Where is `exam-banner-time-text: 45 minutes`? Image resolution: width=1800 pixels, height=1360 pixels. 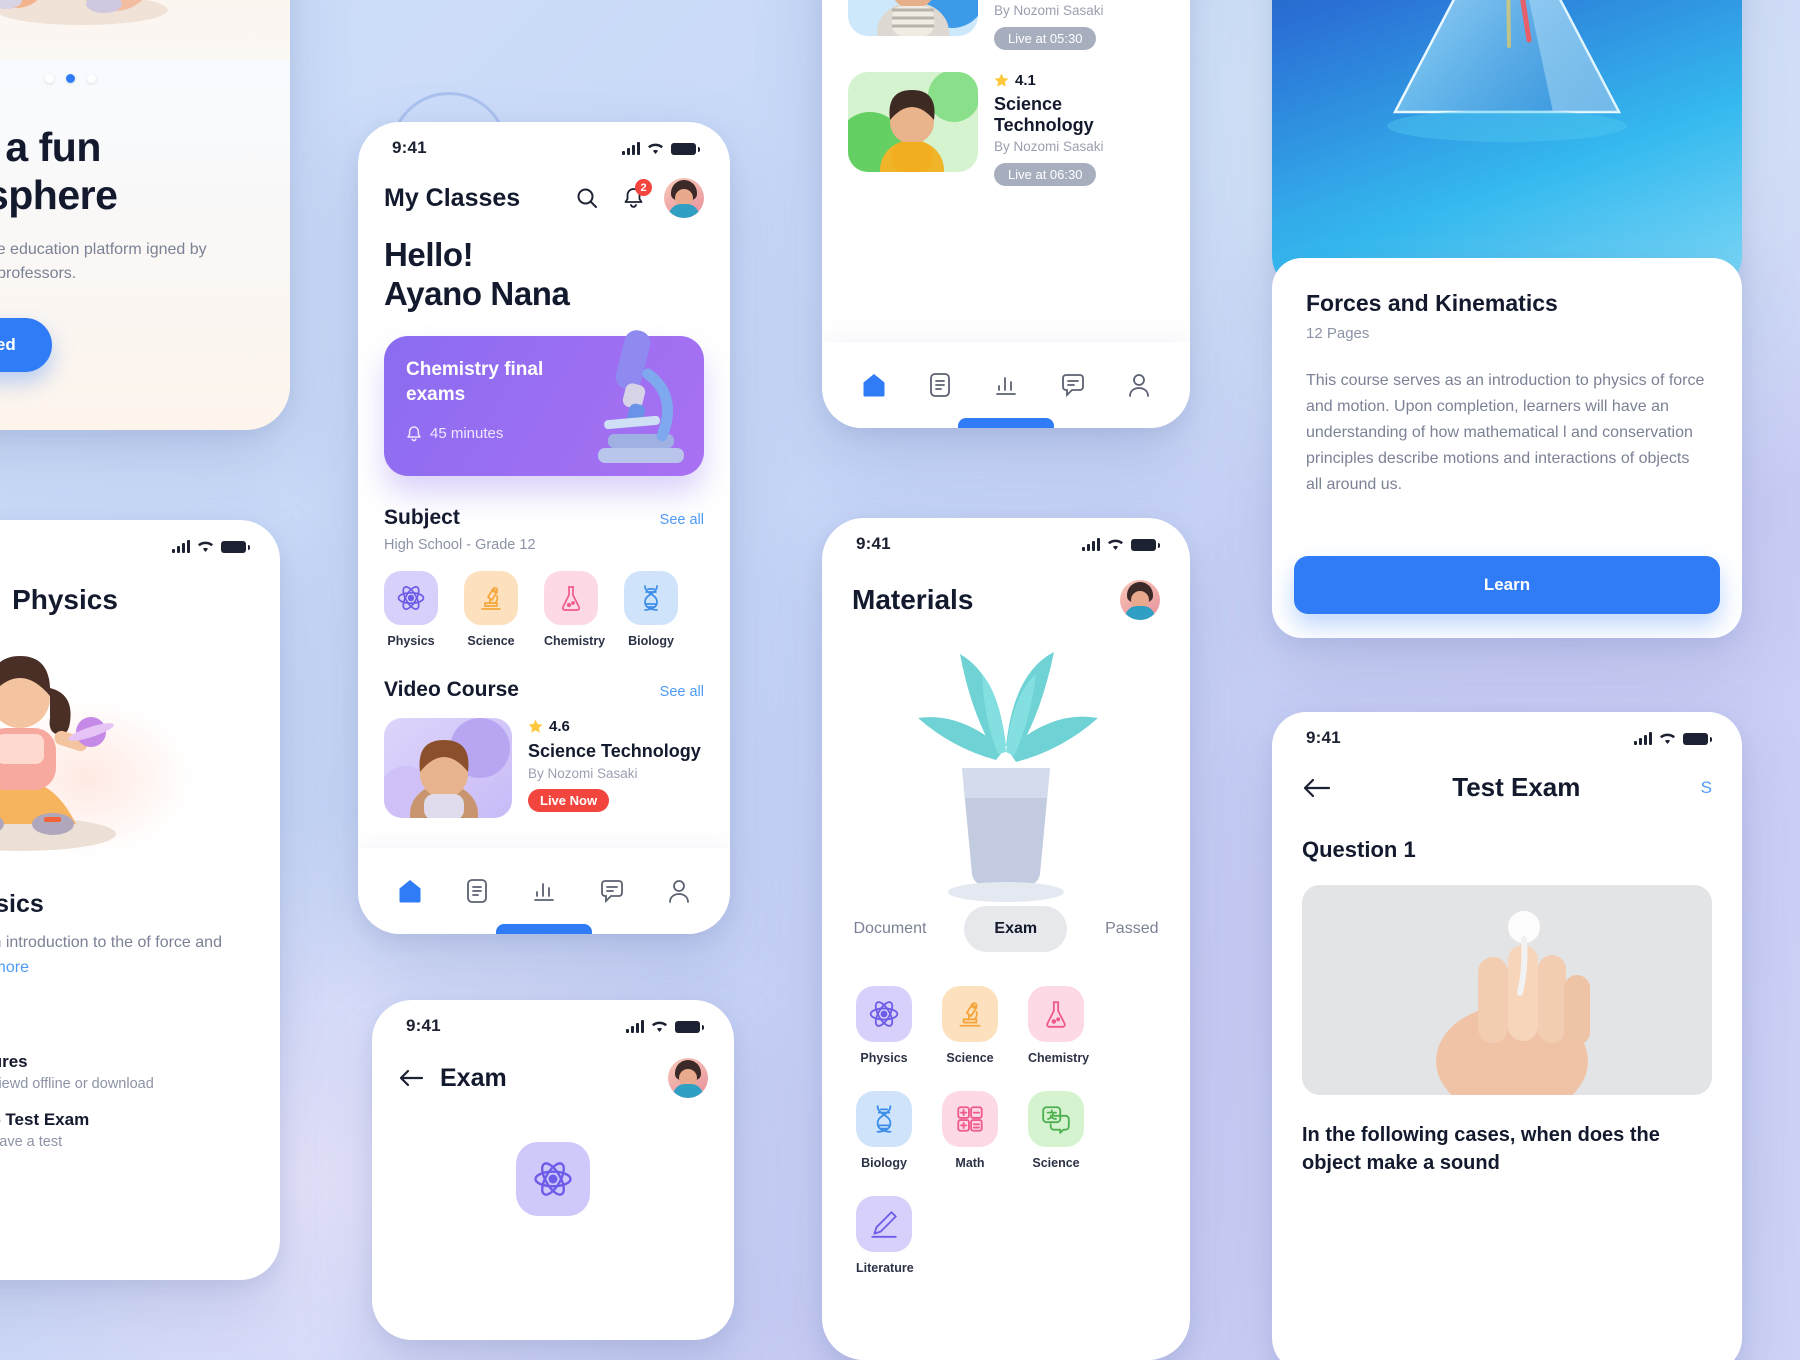 exam-banner-time-text: 45 minutes is located at coordinates (467, 434).